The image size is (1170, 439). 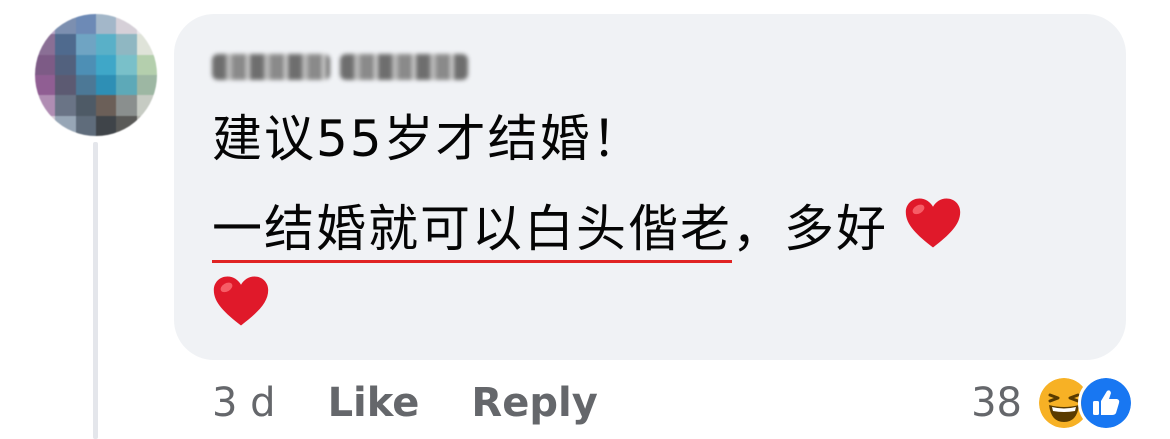 What do you see at coordinates (996, 403) in the screenshot?
I see `reaction-count: 38` at bounding box center [996, 403].